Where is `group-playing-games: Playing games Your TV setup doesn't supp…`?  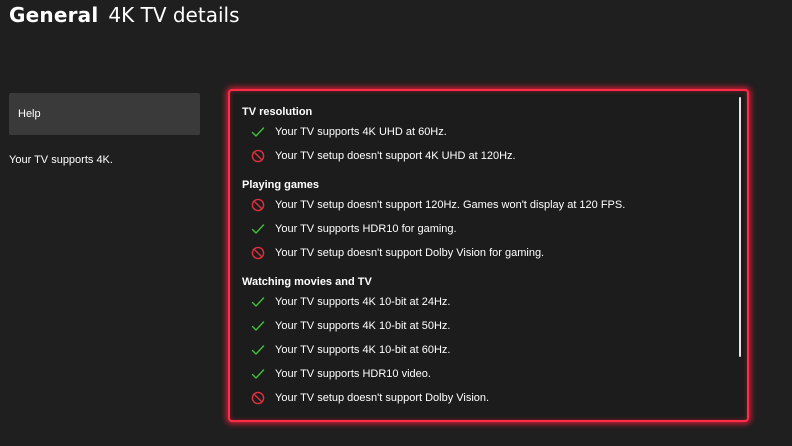 group-playing-games: Playing games Your TV setup doesn't supp… is located at coordinates (486, 221).